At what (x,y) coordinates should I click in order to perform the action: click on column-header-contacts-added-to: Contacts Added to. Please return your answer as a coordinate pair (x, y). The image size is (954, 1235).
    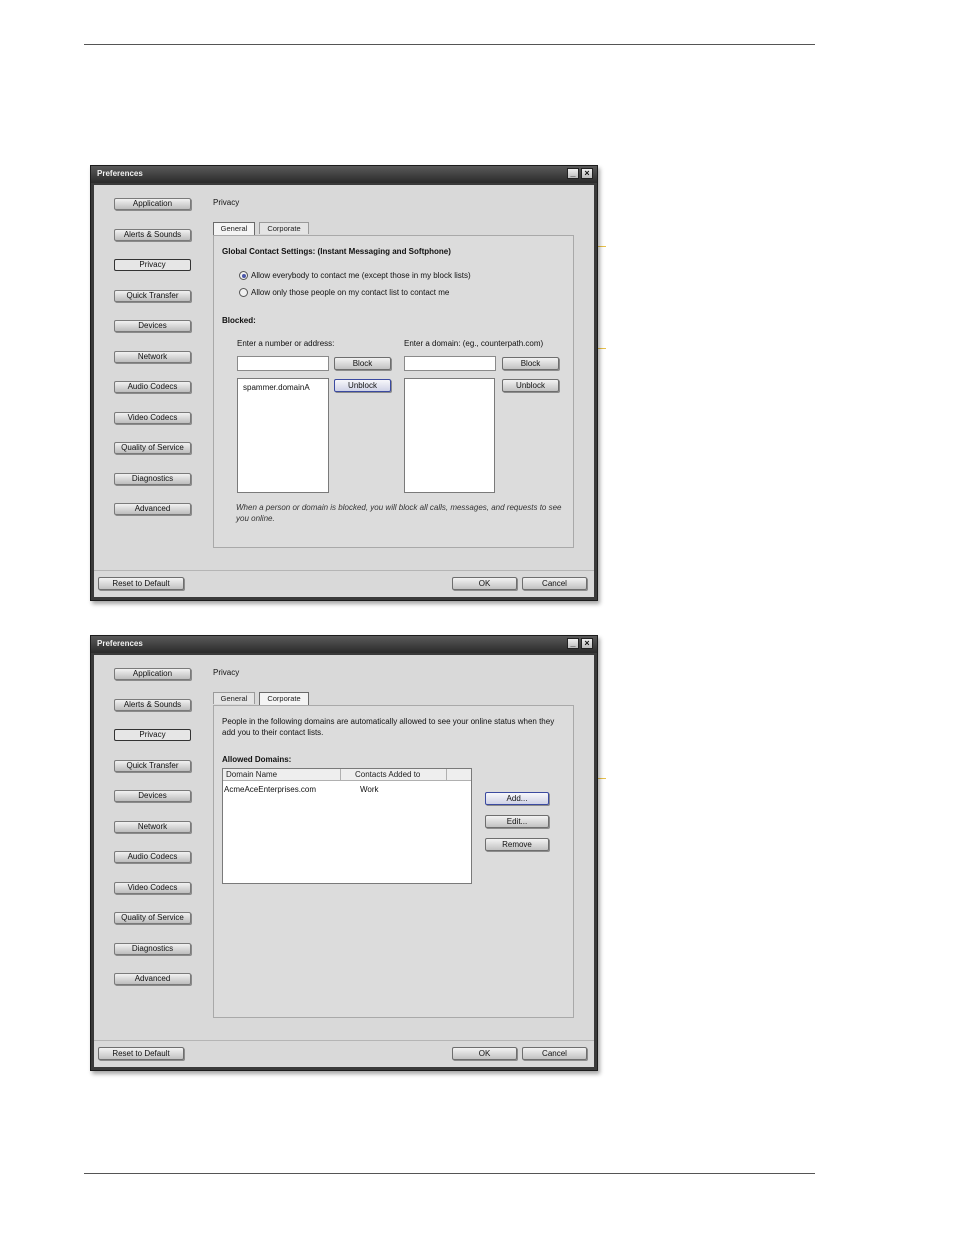
    Looking at the image, I should click on (394, 775).